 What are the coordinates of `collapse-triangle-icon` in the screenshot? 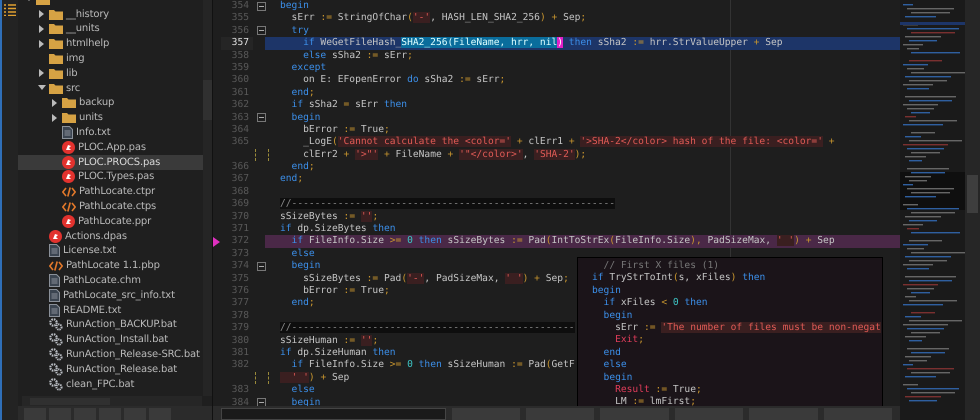 It's located at (42, 88).